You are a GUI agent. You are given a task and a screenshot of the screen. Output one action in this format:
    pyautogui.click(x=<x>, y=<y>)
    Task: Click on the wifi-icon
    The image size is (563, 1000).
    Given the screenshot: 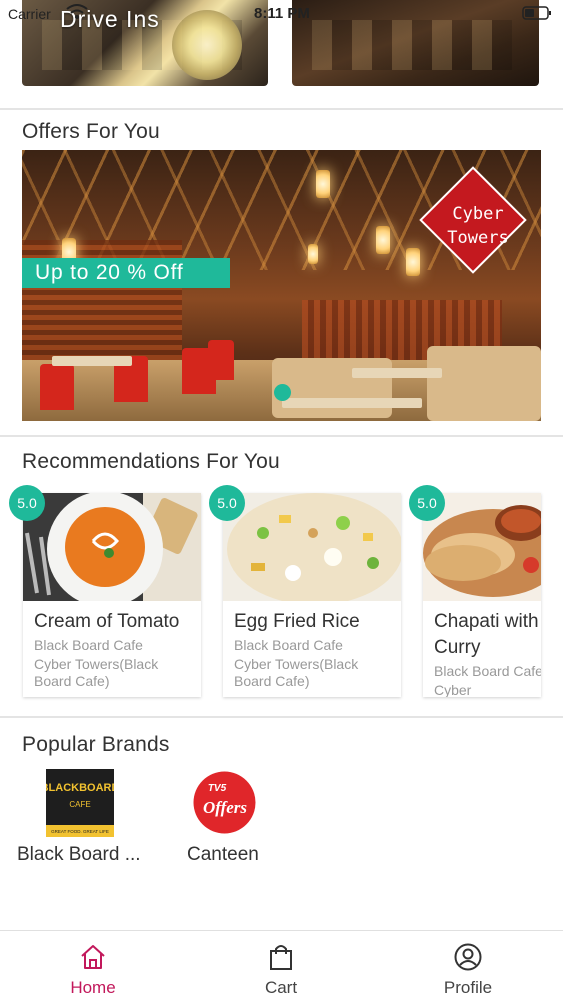 What is the action you would take?
    pyautogui.click(x=77, y=11)
    